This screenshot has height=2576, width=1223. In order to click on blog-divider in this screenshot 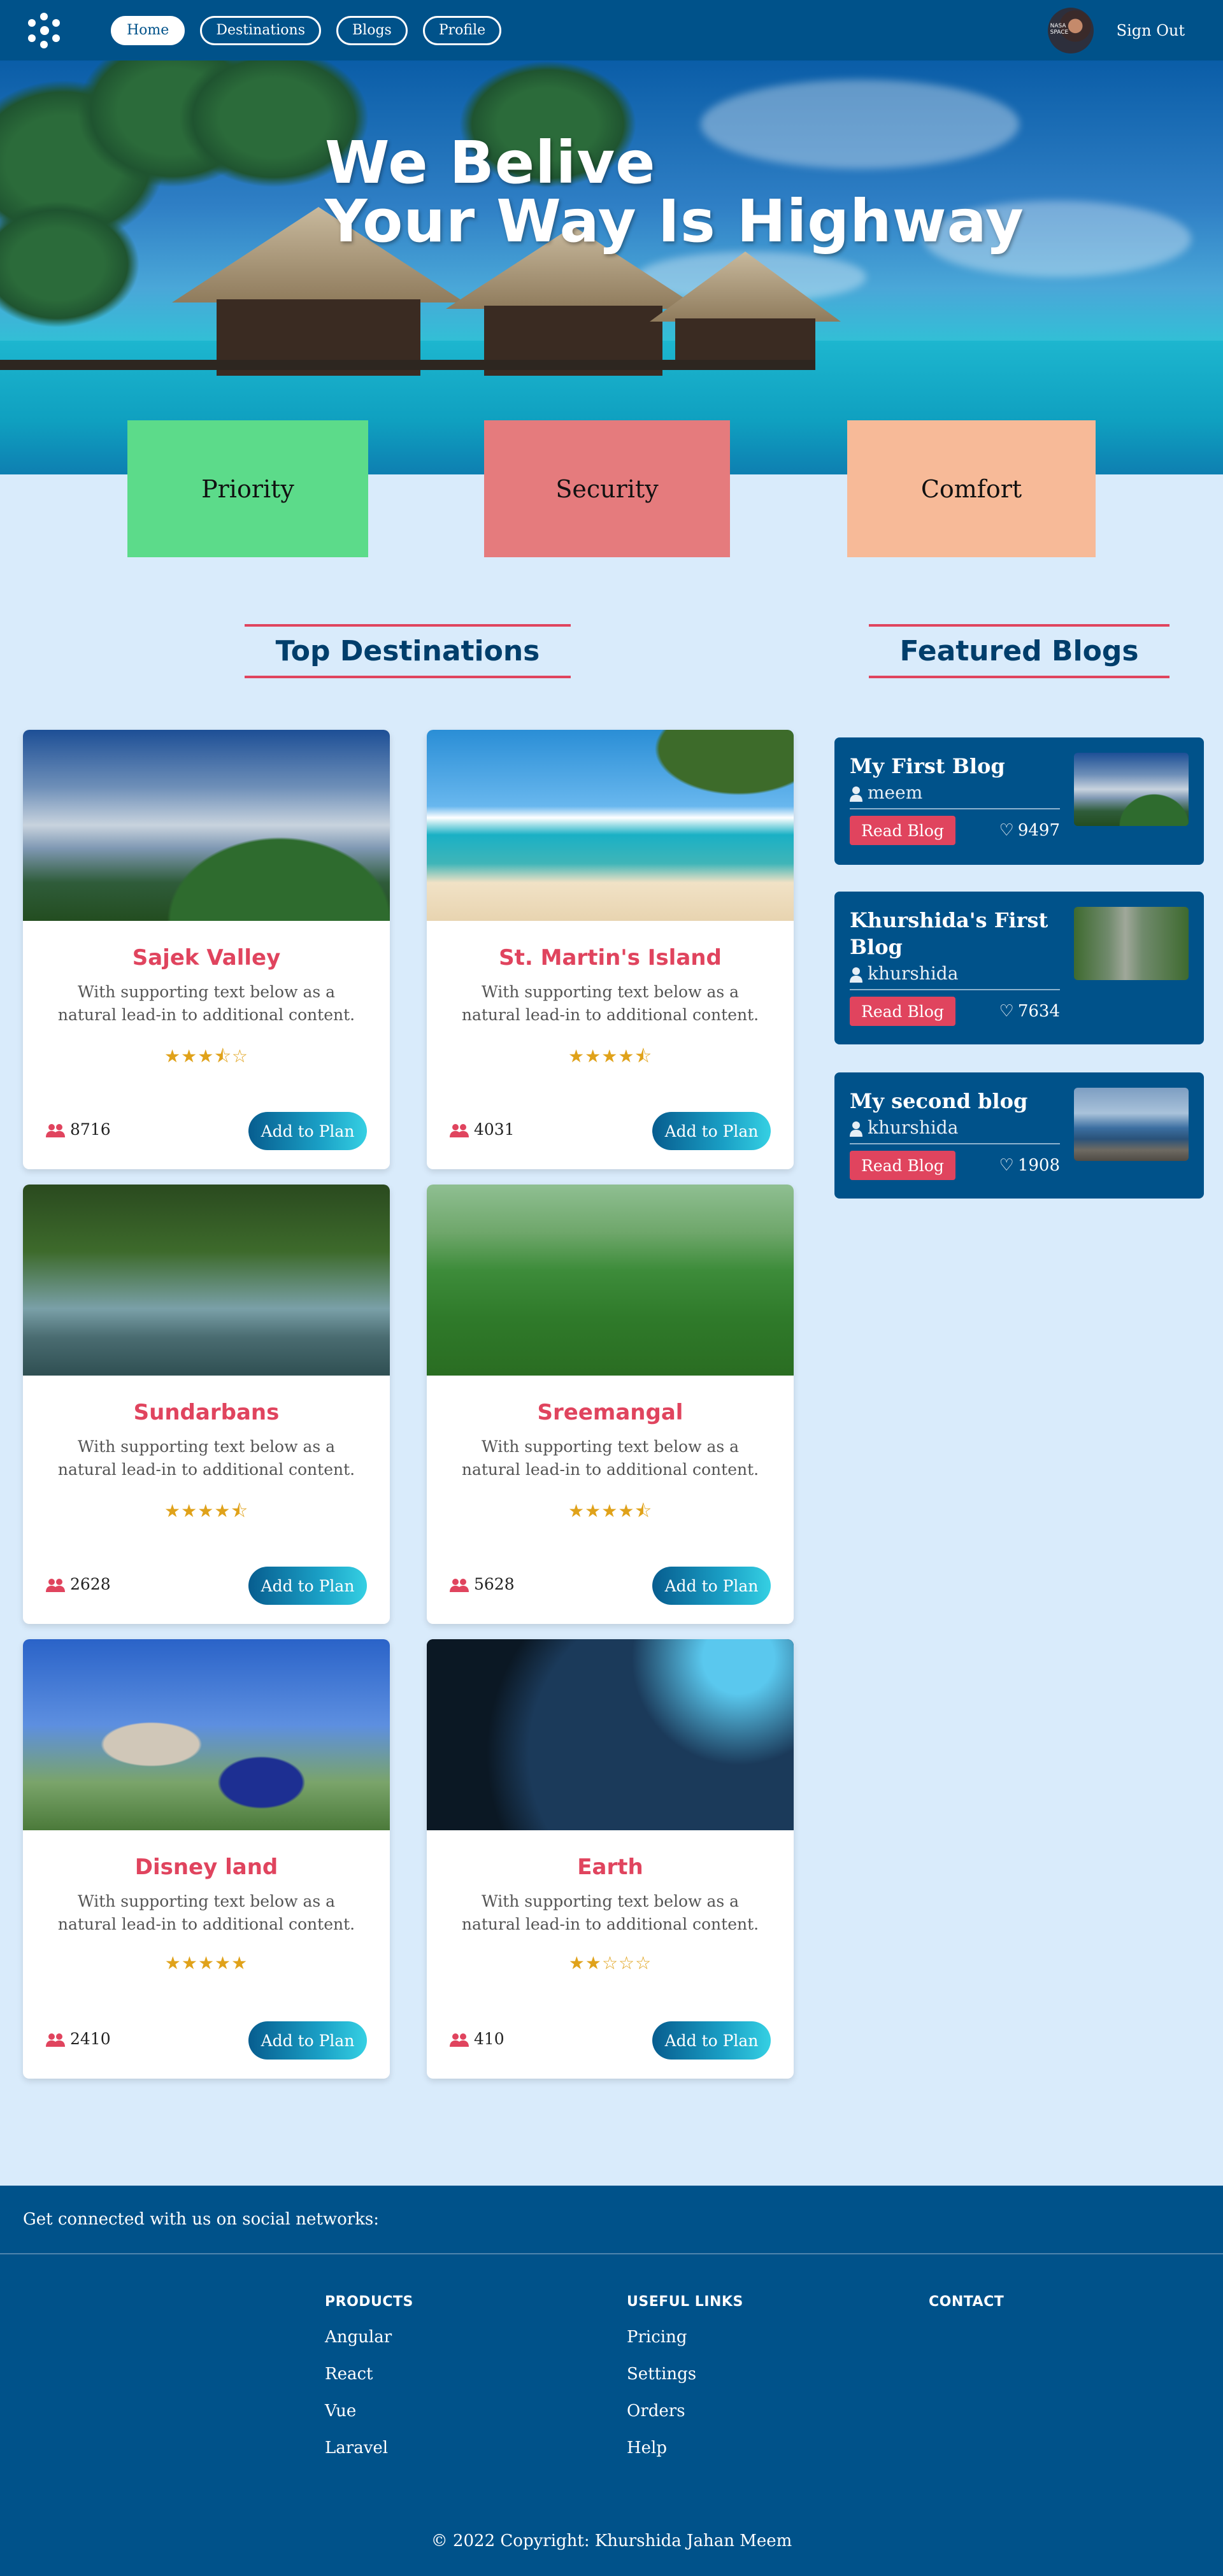, I will do `click(955, 1144)`.